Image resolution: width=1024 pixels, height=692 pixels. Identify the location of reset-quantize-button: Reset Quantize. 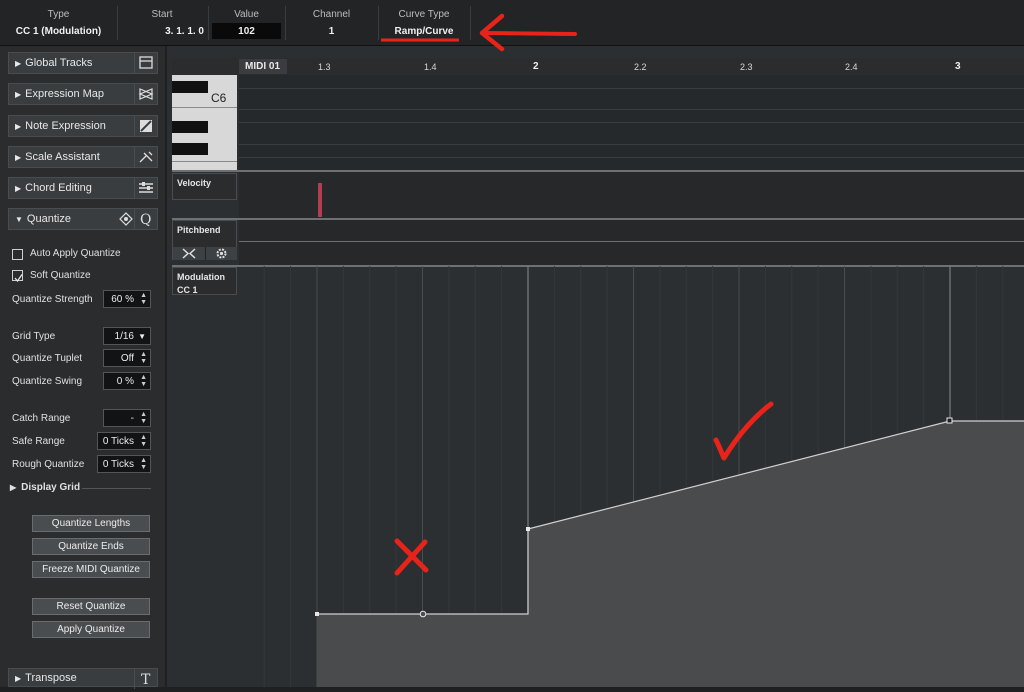
(91, 606).